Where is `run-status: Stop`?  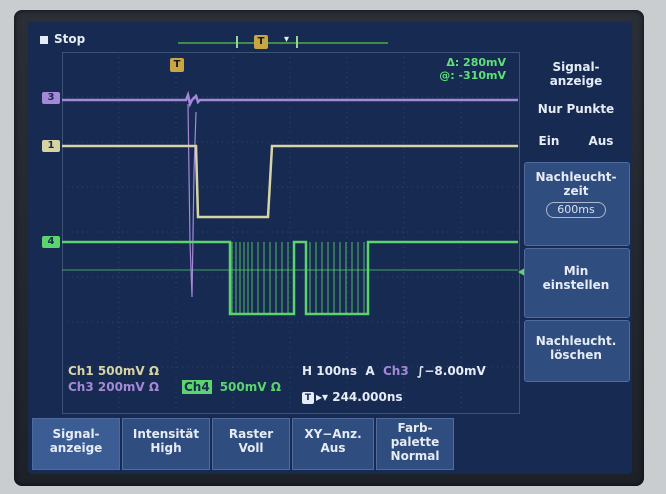
run-status: Stop is located at coordinates (62, 39).